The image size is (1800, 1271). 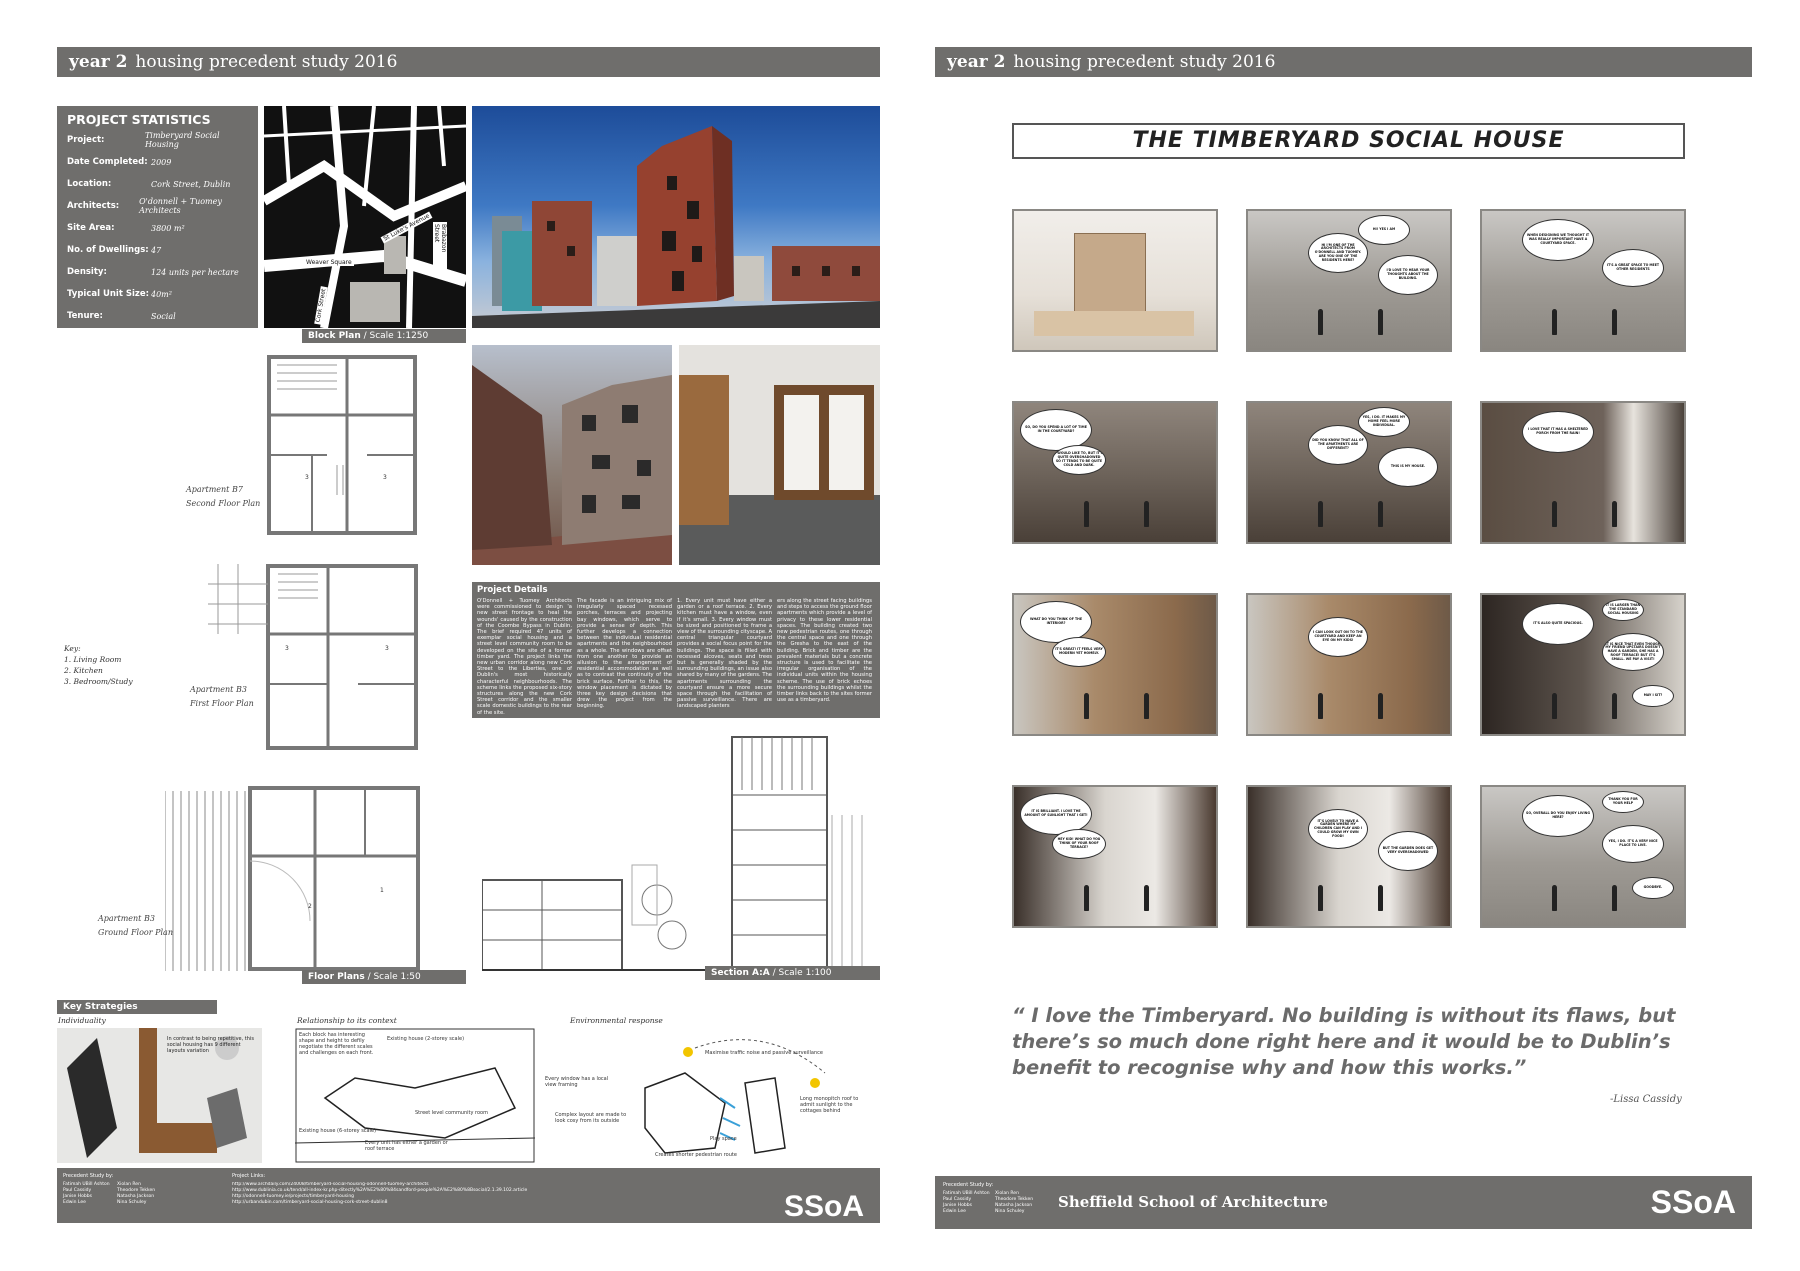 I want to click on stat-row: Tenure: Social, so click(x=157, y=316).